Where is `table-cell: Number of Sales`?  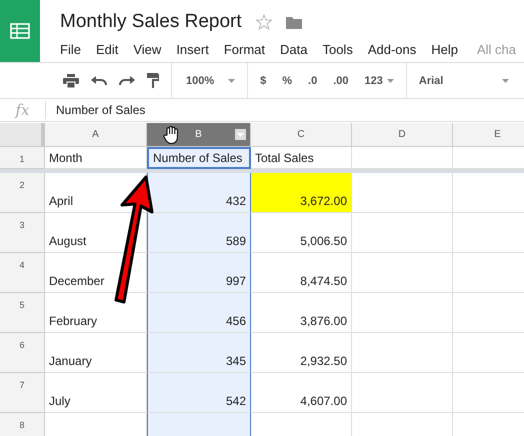 table-cell: Number of Sales is located at coordinates (199, 158).